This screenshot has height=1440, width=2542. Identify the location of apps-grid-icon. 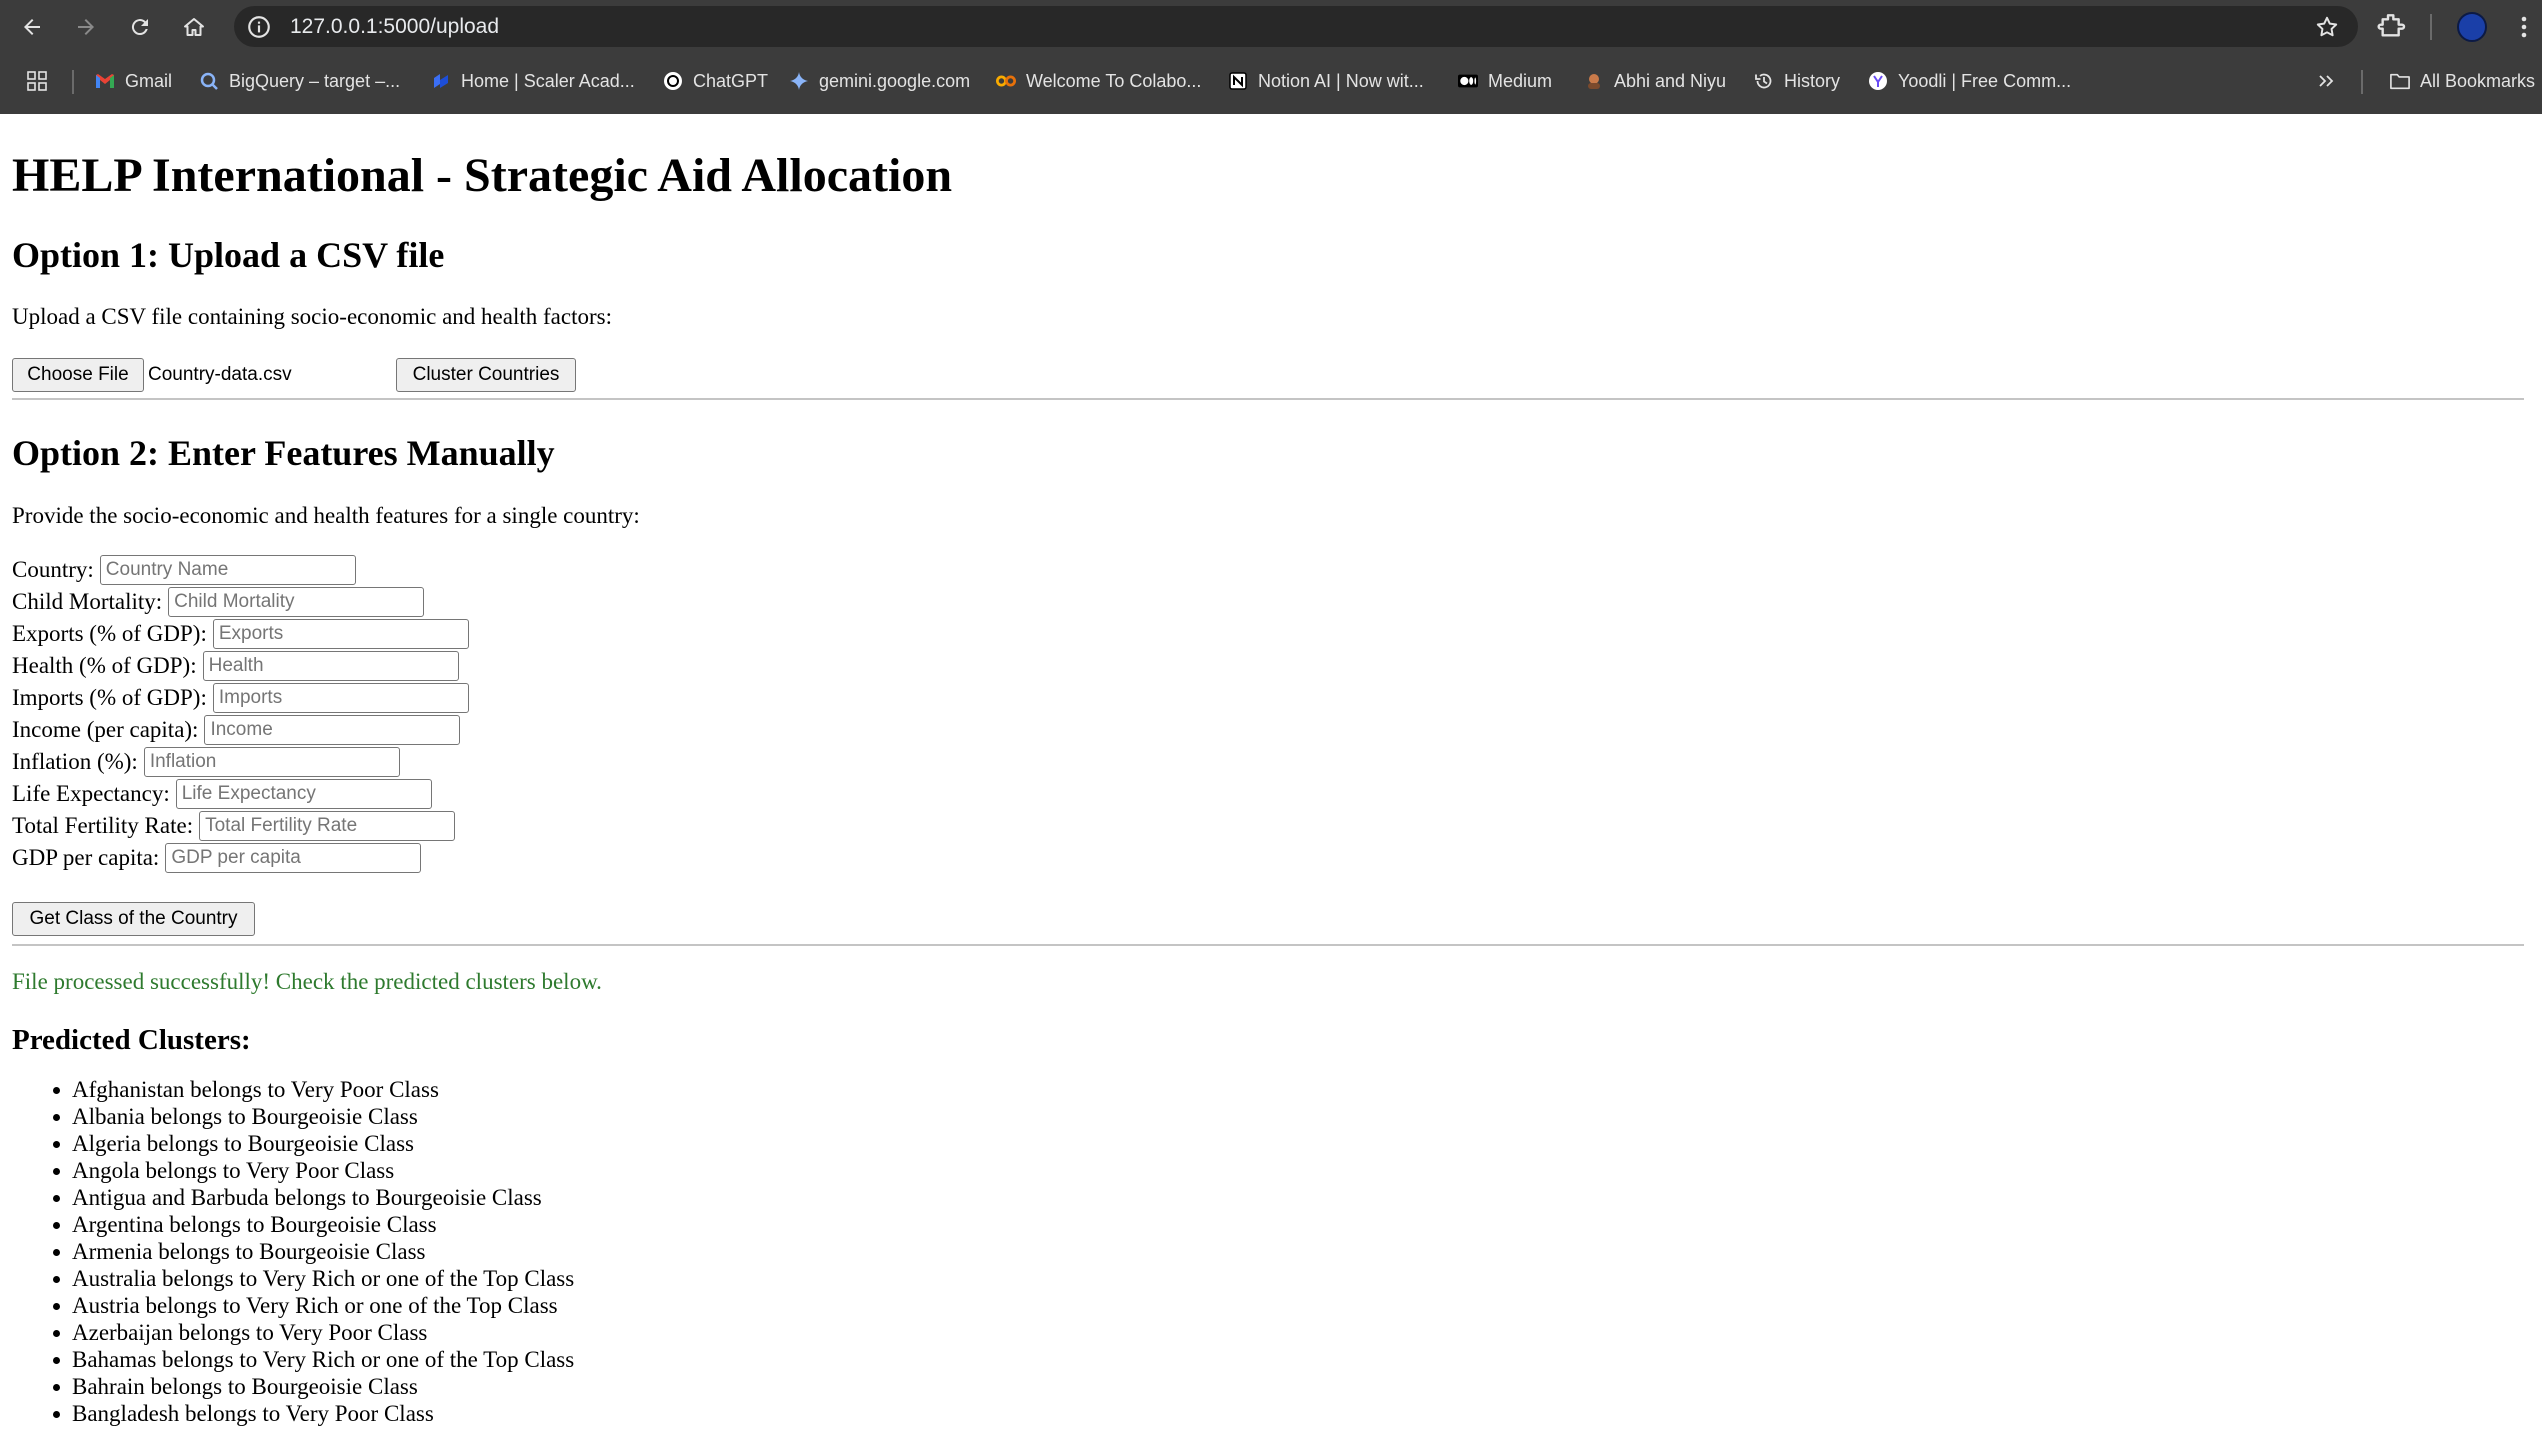
(37, 81).